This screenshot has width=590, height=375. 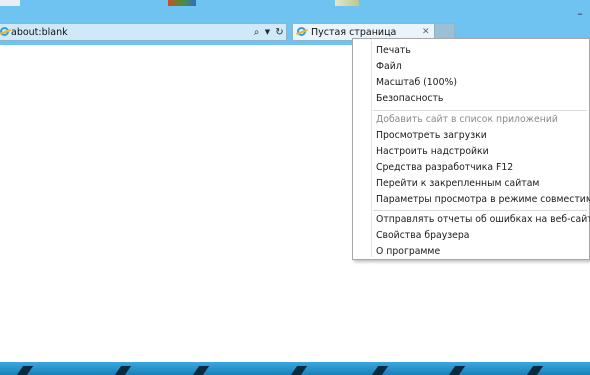 I want to click on menu-item-print: Печать, so click(x=393, y=50).